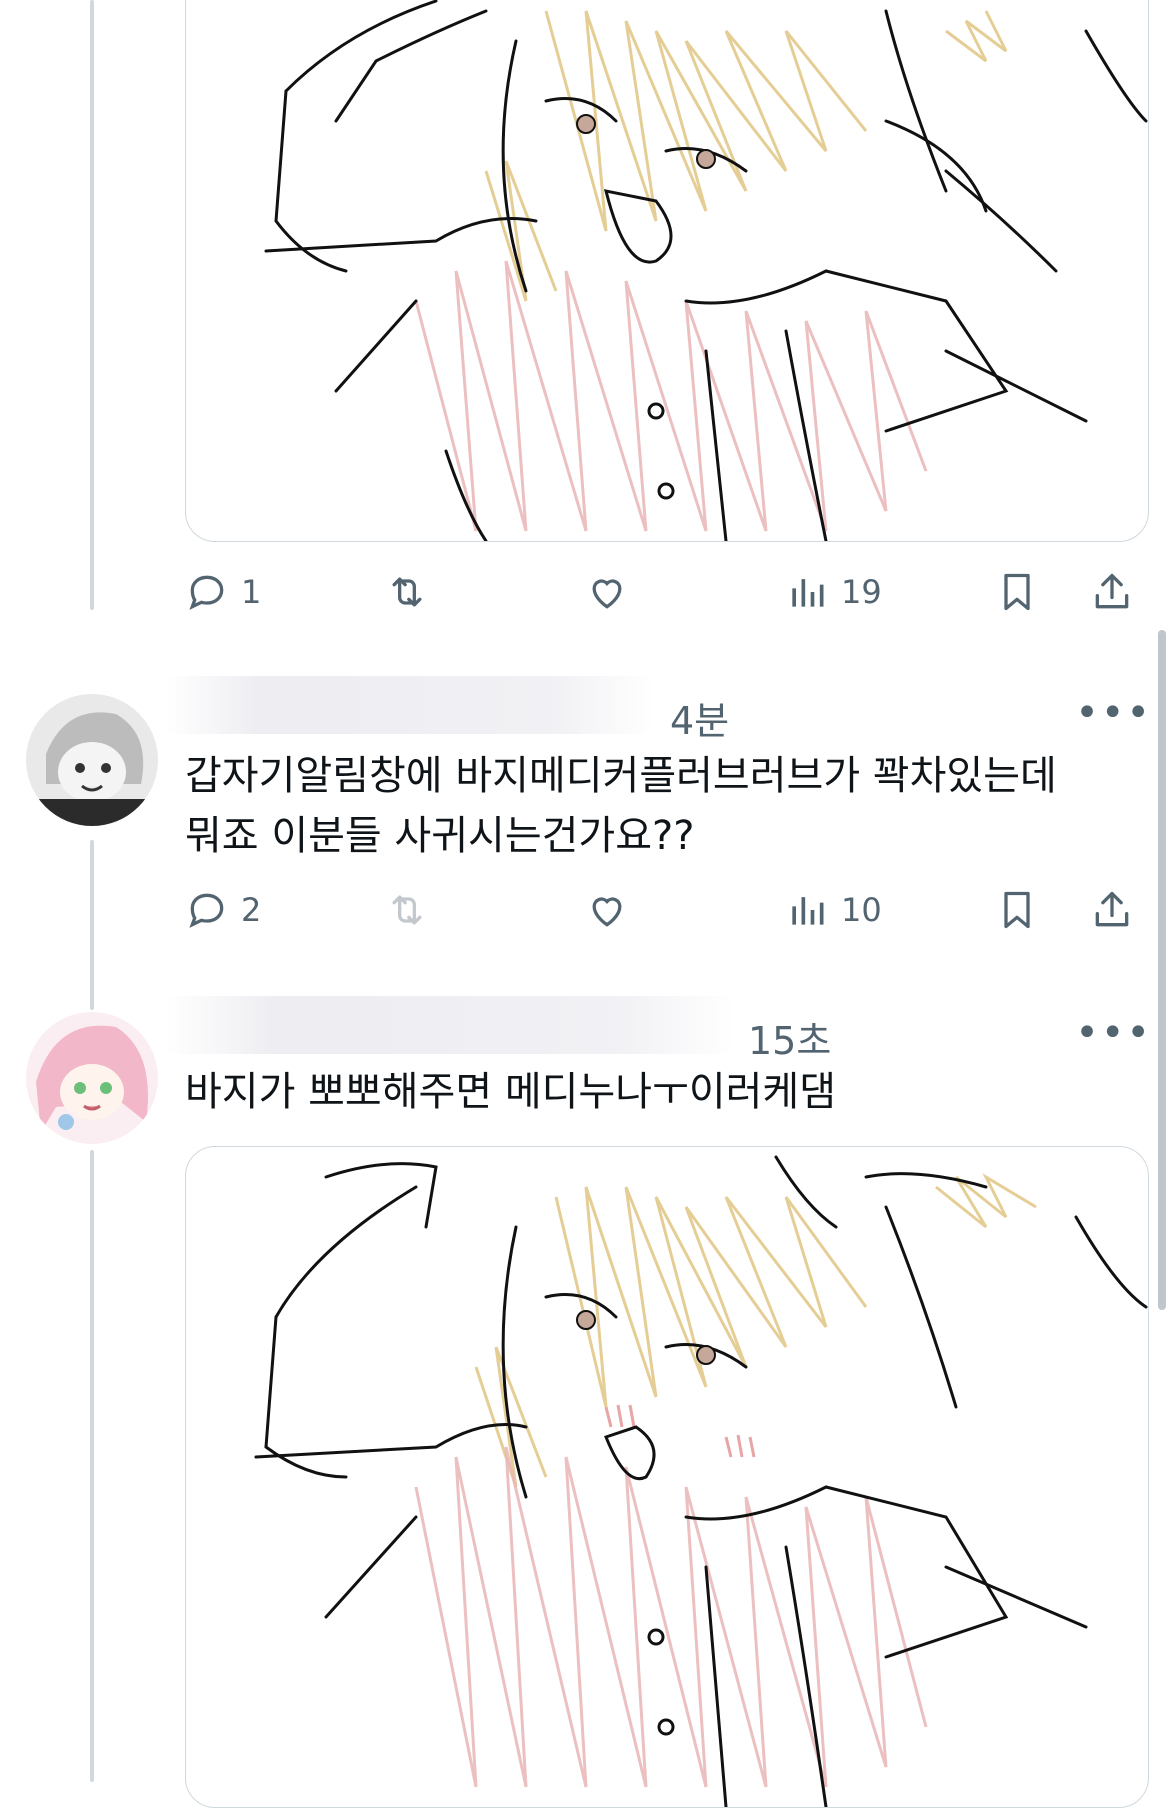 The image size is (1170, 1808). Describe the element at coordinates (92, 305) in the screenshot. I see `thread-line-top` at that location.